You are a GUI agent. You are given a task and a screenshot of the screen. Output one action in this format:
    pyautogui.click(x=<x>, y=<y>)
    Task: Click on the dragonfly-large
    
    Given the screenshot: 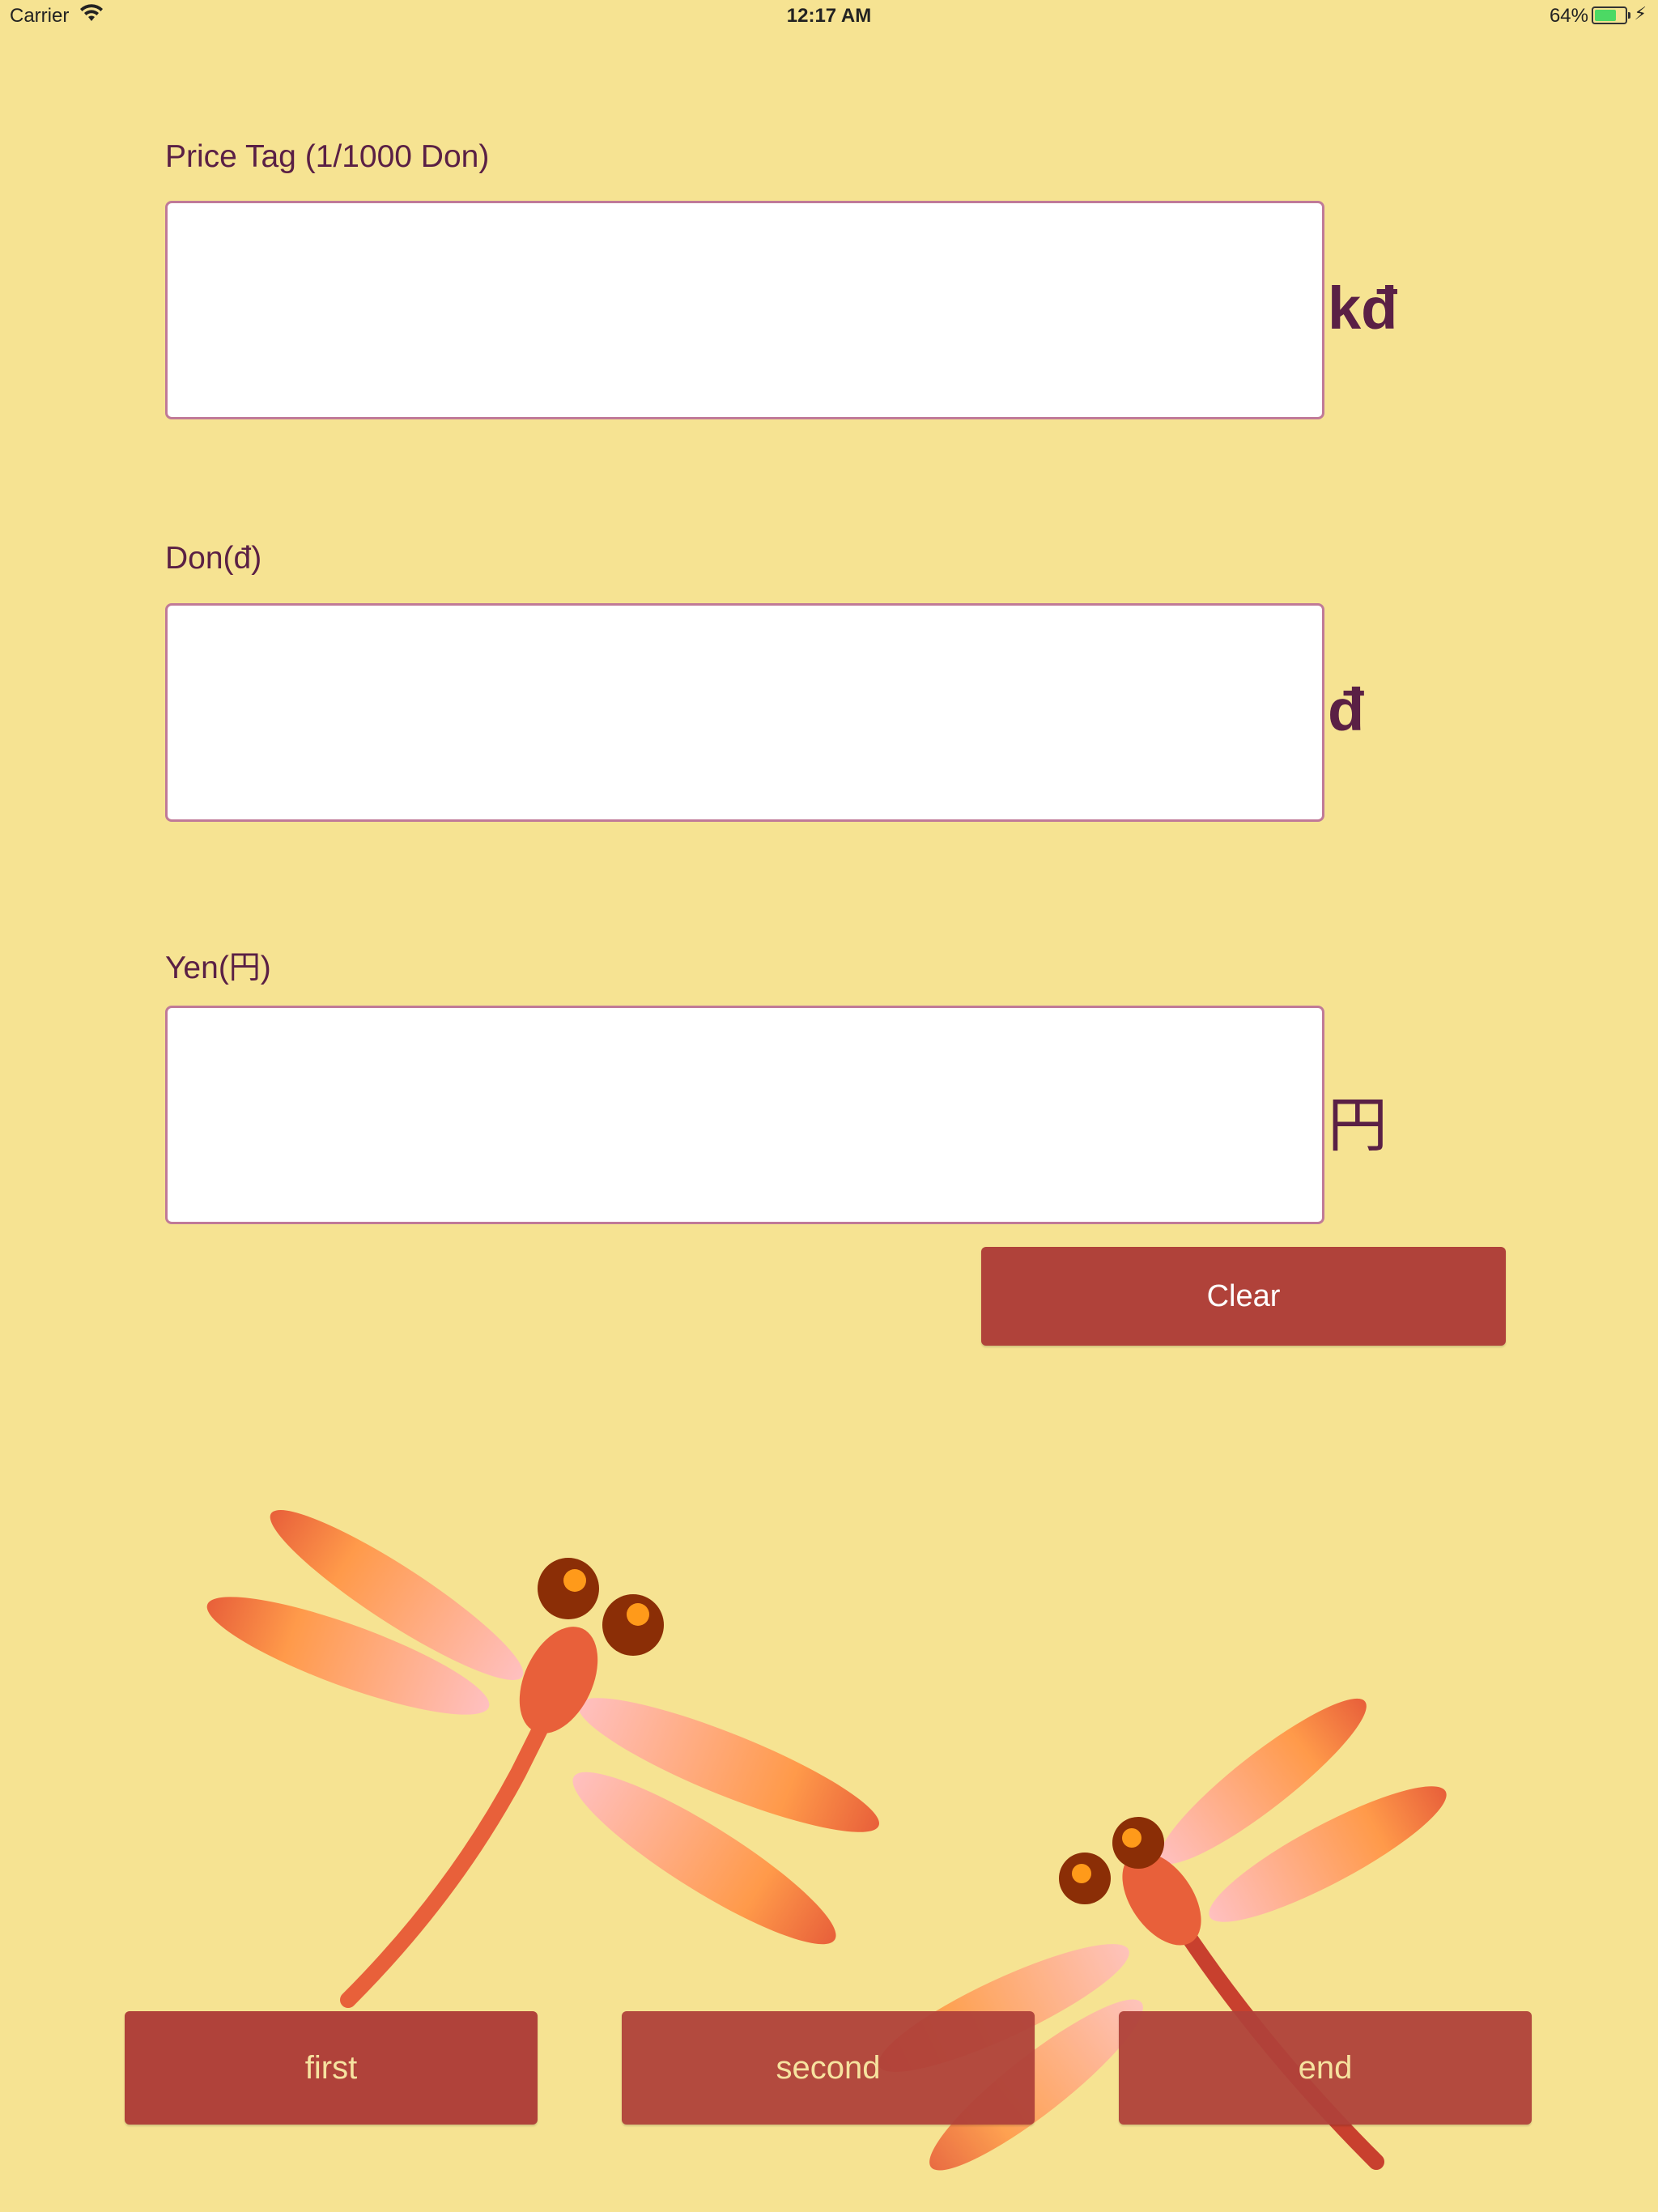 What is the action you would take?
    pyautogui.click(x=542, y=1759)
    